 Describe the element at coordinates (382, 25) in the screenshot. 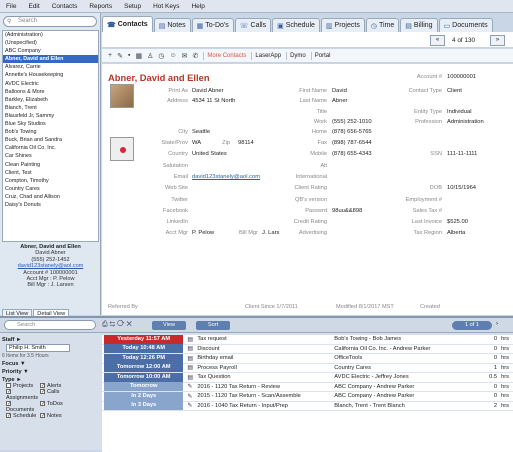

I see `tab-time: ◷ Time` at that location.